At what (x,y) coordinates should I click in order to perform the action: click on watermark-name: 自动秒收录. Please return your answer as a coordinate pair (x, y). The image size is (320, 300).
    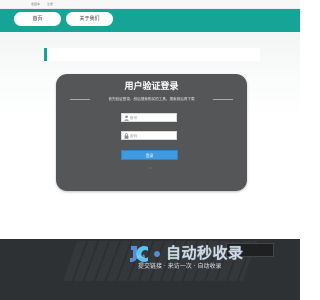
    Looking at the image, I should click on (205, 253).